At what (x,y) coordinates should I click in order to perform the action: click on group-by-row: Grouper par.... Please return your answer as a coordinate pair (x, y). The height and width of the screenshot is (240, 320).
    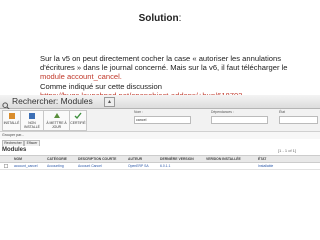
    Looking at the image, I should click on (160, 135).